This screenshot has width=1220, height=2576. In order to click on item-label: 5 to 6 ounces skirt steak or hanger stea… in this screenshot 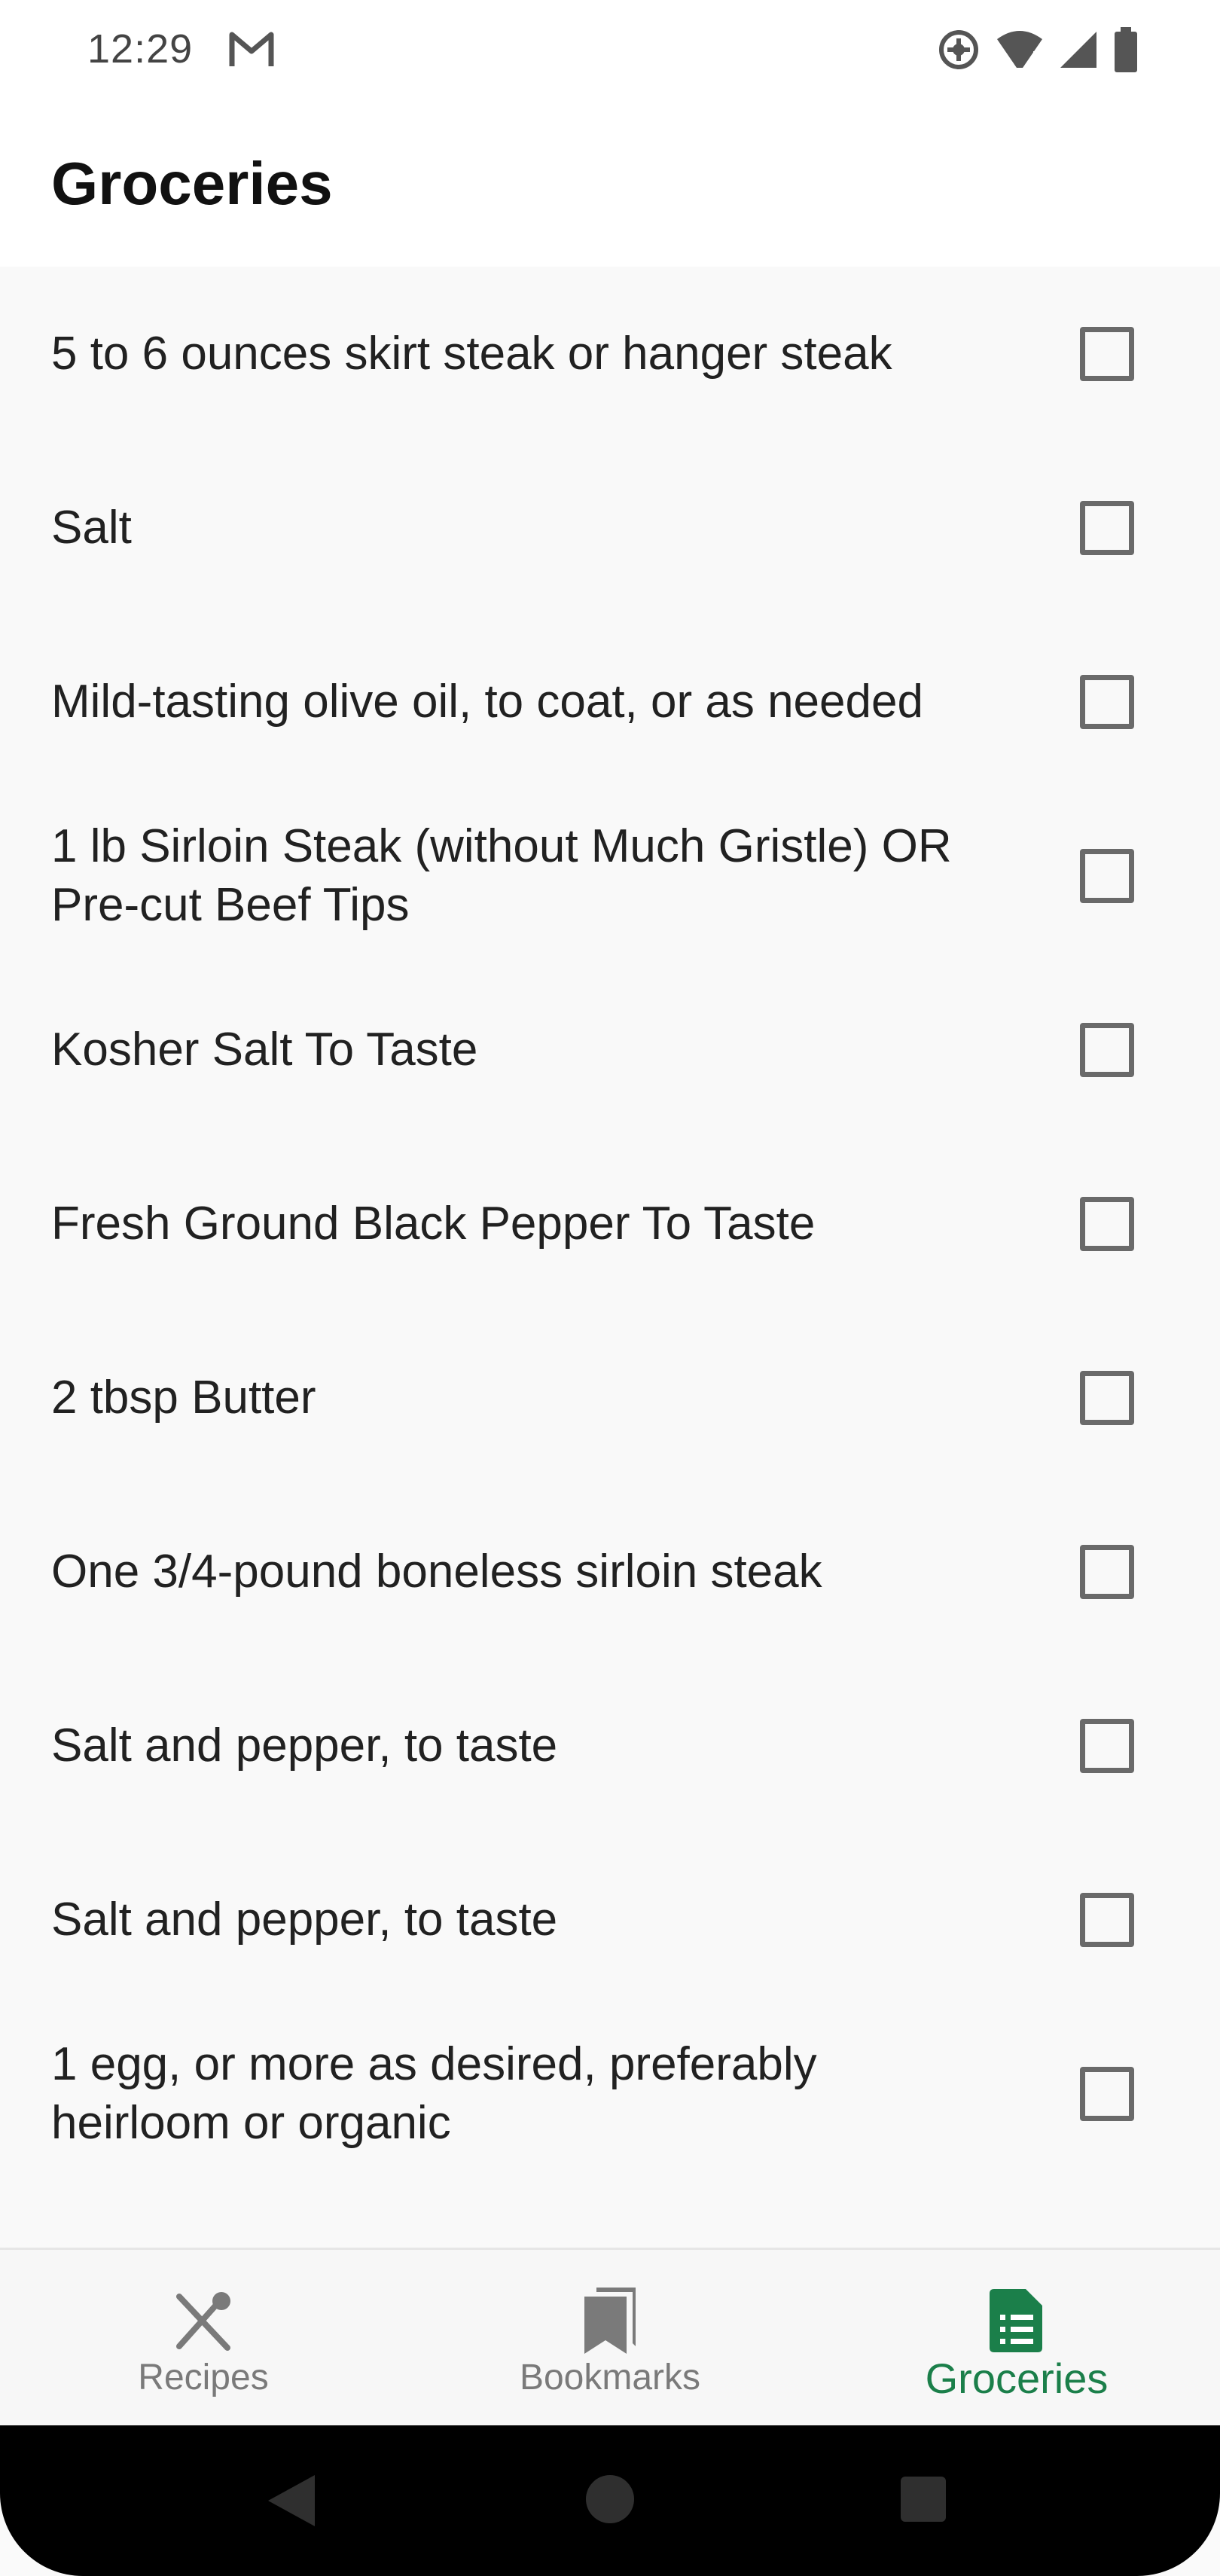, I will do `click(471, 354)`.